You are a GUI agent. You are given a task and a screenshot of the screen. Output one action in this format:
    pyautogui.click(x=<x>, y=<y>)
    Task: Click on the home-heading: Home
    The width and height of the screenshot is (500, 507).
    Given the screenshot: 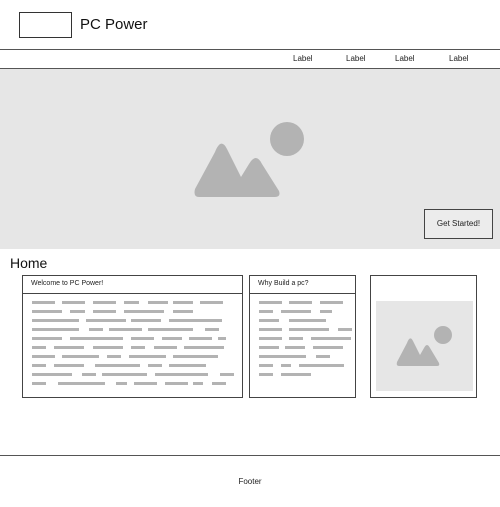 What is the action you would take?
    pyautogui.click(x=29, y=263)
    